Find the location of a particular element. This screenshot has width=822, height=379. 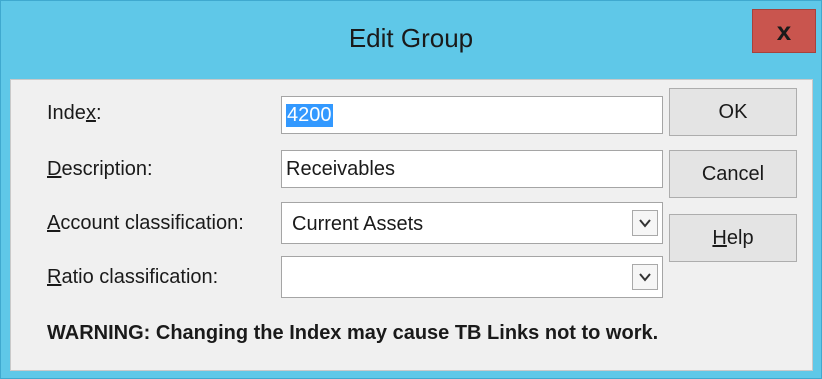

account-classification-dropdown-button is located at coordinates (645, 223).